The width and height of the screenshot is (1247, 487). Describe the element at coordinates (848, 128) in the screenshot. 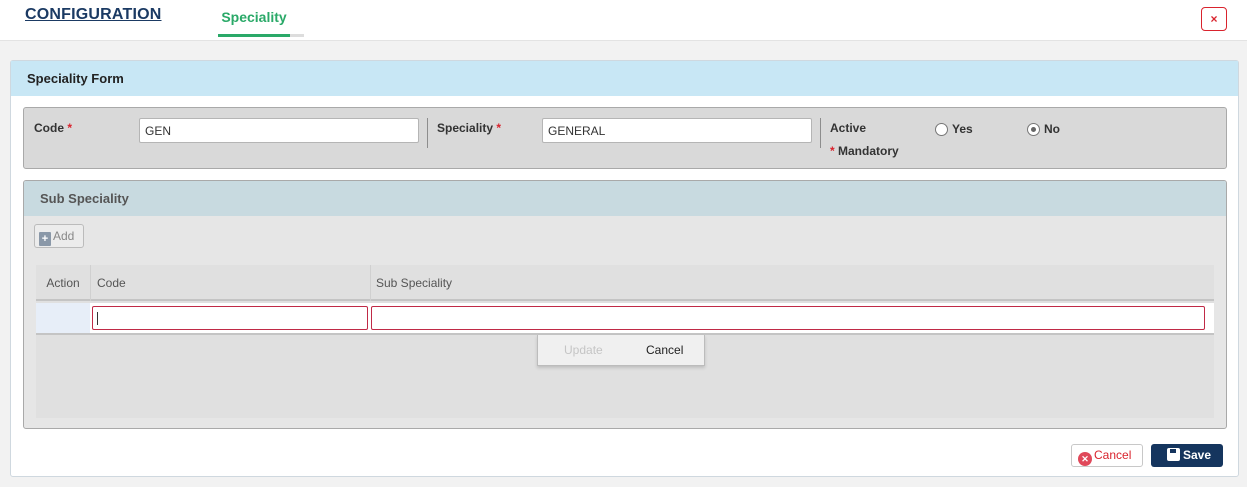

I see `active-label: Active` at that location.